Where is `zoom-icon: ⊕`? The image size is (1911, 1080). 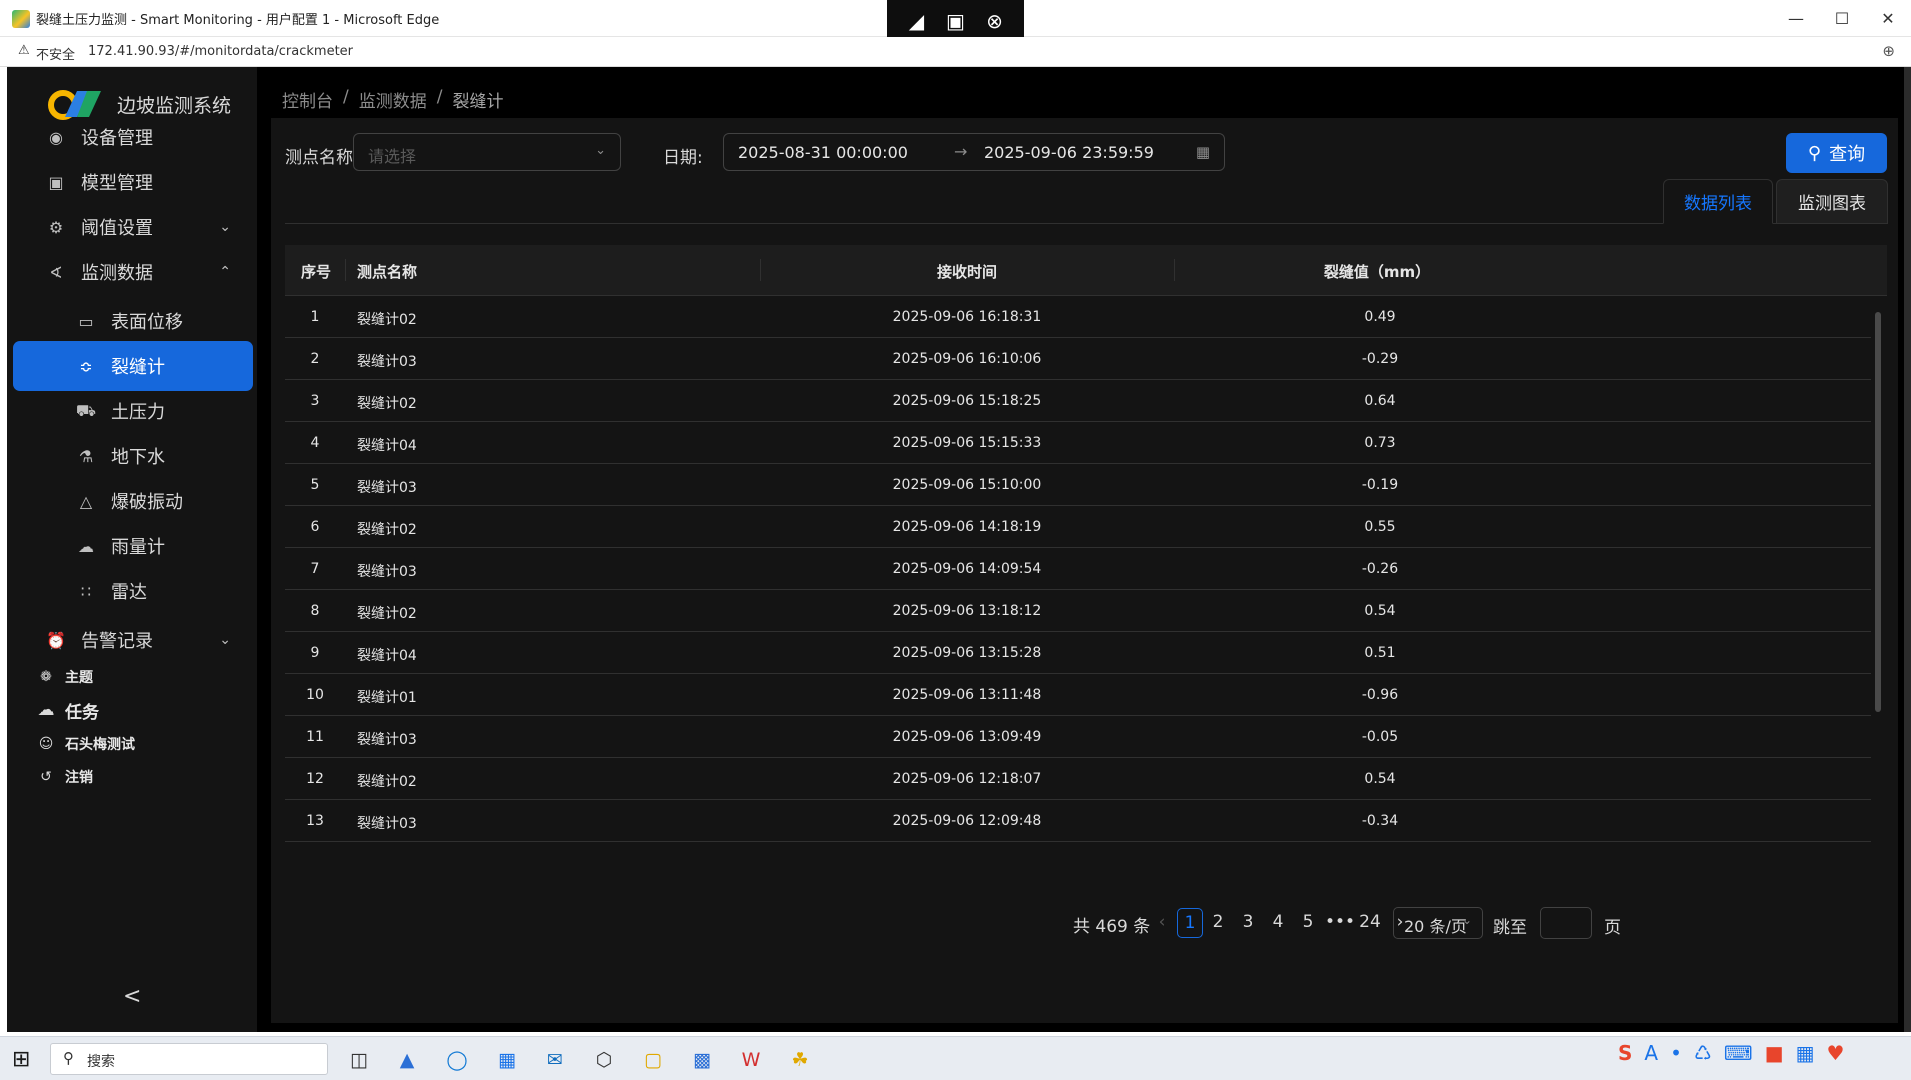 zoom-icon: ⊕ is located at coordinates (1888, 51).